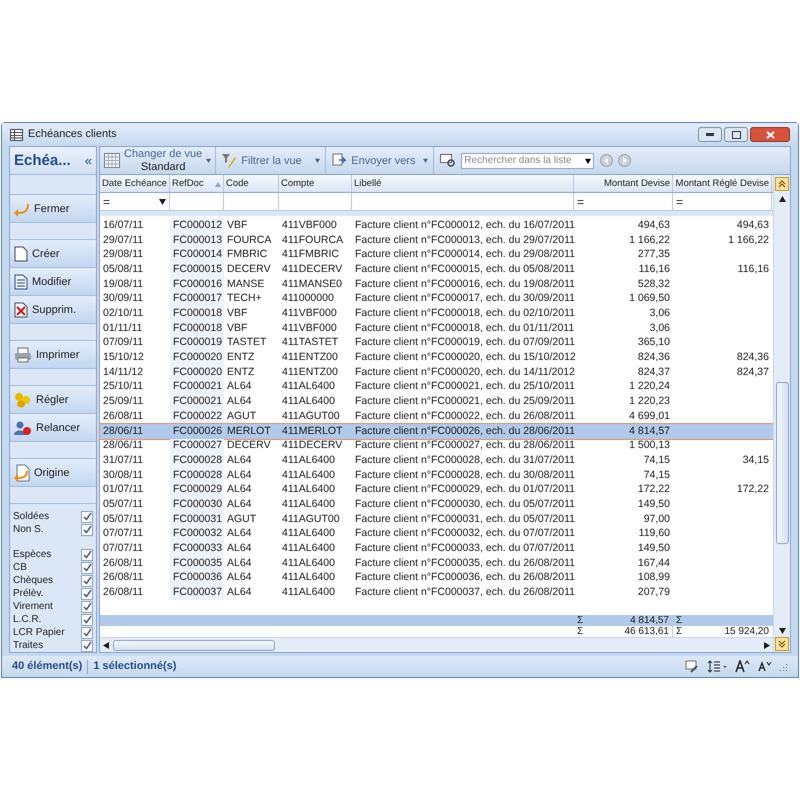 This screenshot has height=800, width=800. I want to click on column-header: Montant Réglé Devise, so click(722, 183).